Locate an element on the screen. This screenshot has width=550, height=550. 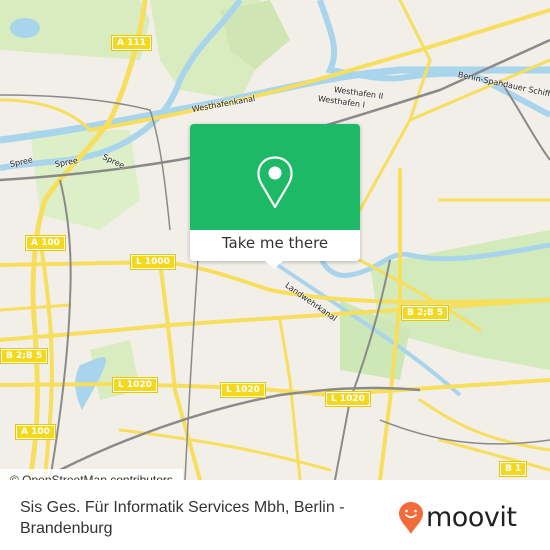
take-me-there-button: Take me there is located at coordinates (275, 243).